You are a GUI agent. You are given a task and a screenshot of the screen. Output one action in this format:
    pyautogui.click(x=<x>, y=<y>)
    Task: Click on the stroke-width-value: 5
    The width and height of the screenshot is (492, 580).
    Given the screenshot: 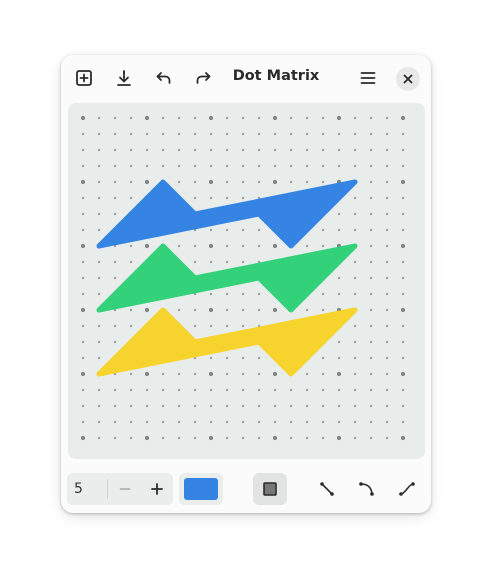 What is the action you would take?
    pyautogui.click(x=78, y=489)
    